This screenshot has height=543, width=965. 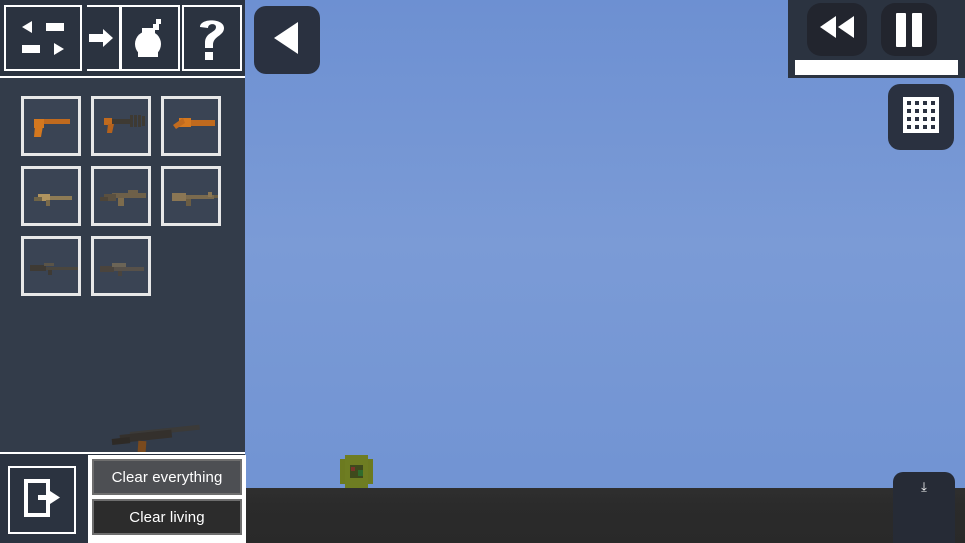 I want to click on weapon-slot-battle-rifle, so click(x=191, y=196).